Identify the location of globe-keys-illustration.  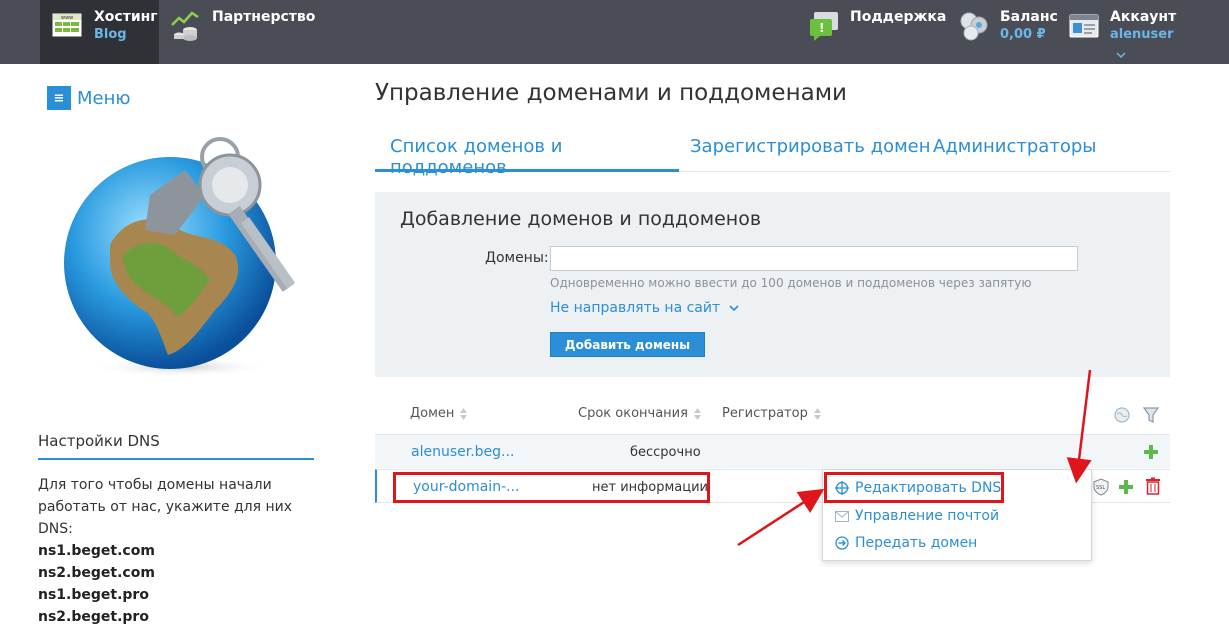
(179, 257).